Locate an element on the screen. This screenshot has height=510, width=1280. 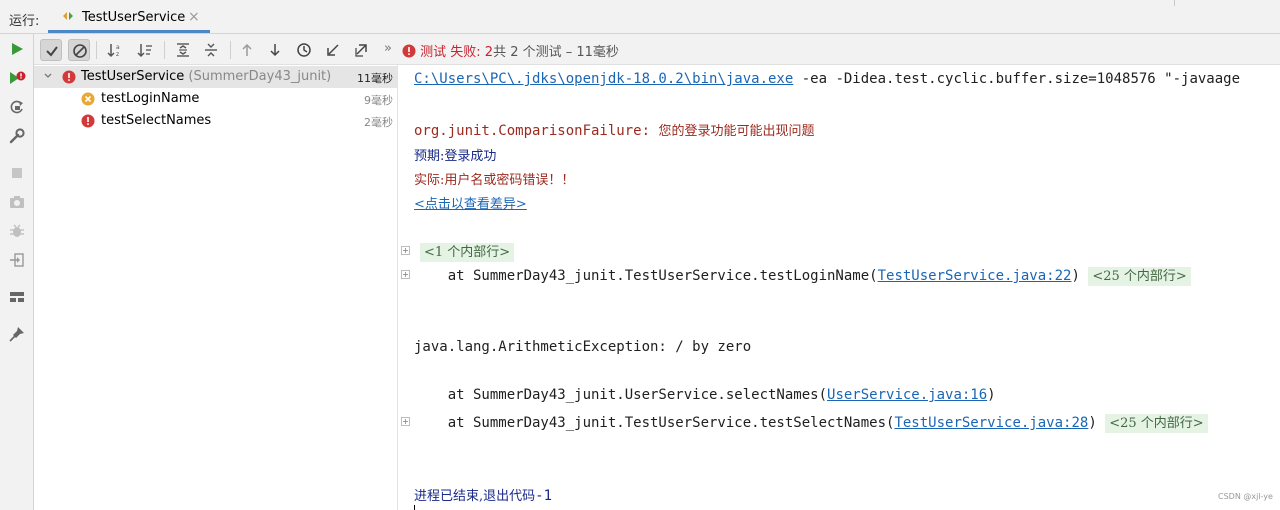
console-folded-lines-1: <1 个内部行> is located at coordinates (467, 251).